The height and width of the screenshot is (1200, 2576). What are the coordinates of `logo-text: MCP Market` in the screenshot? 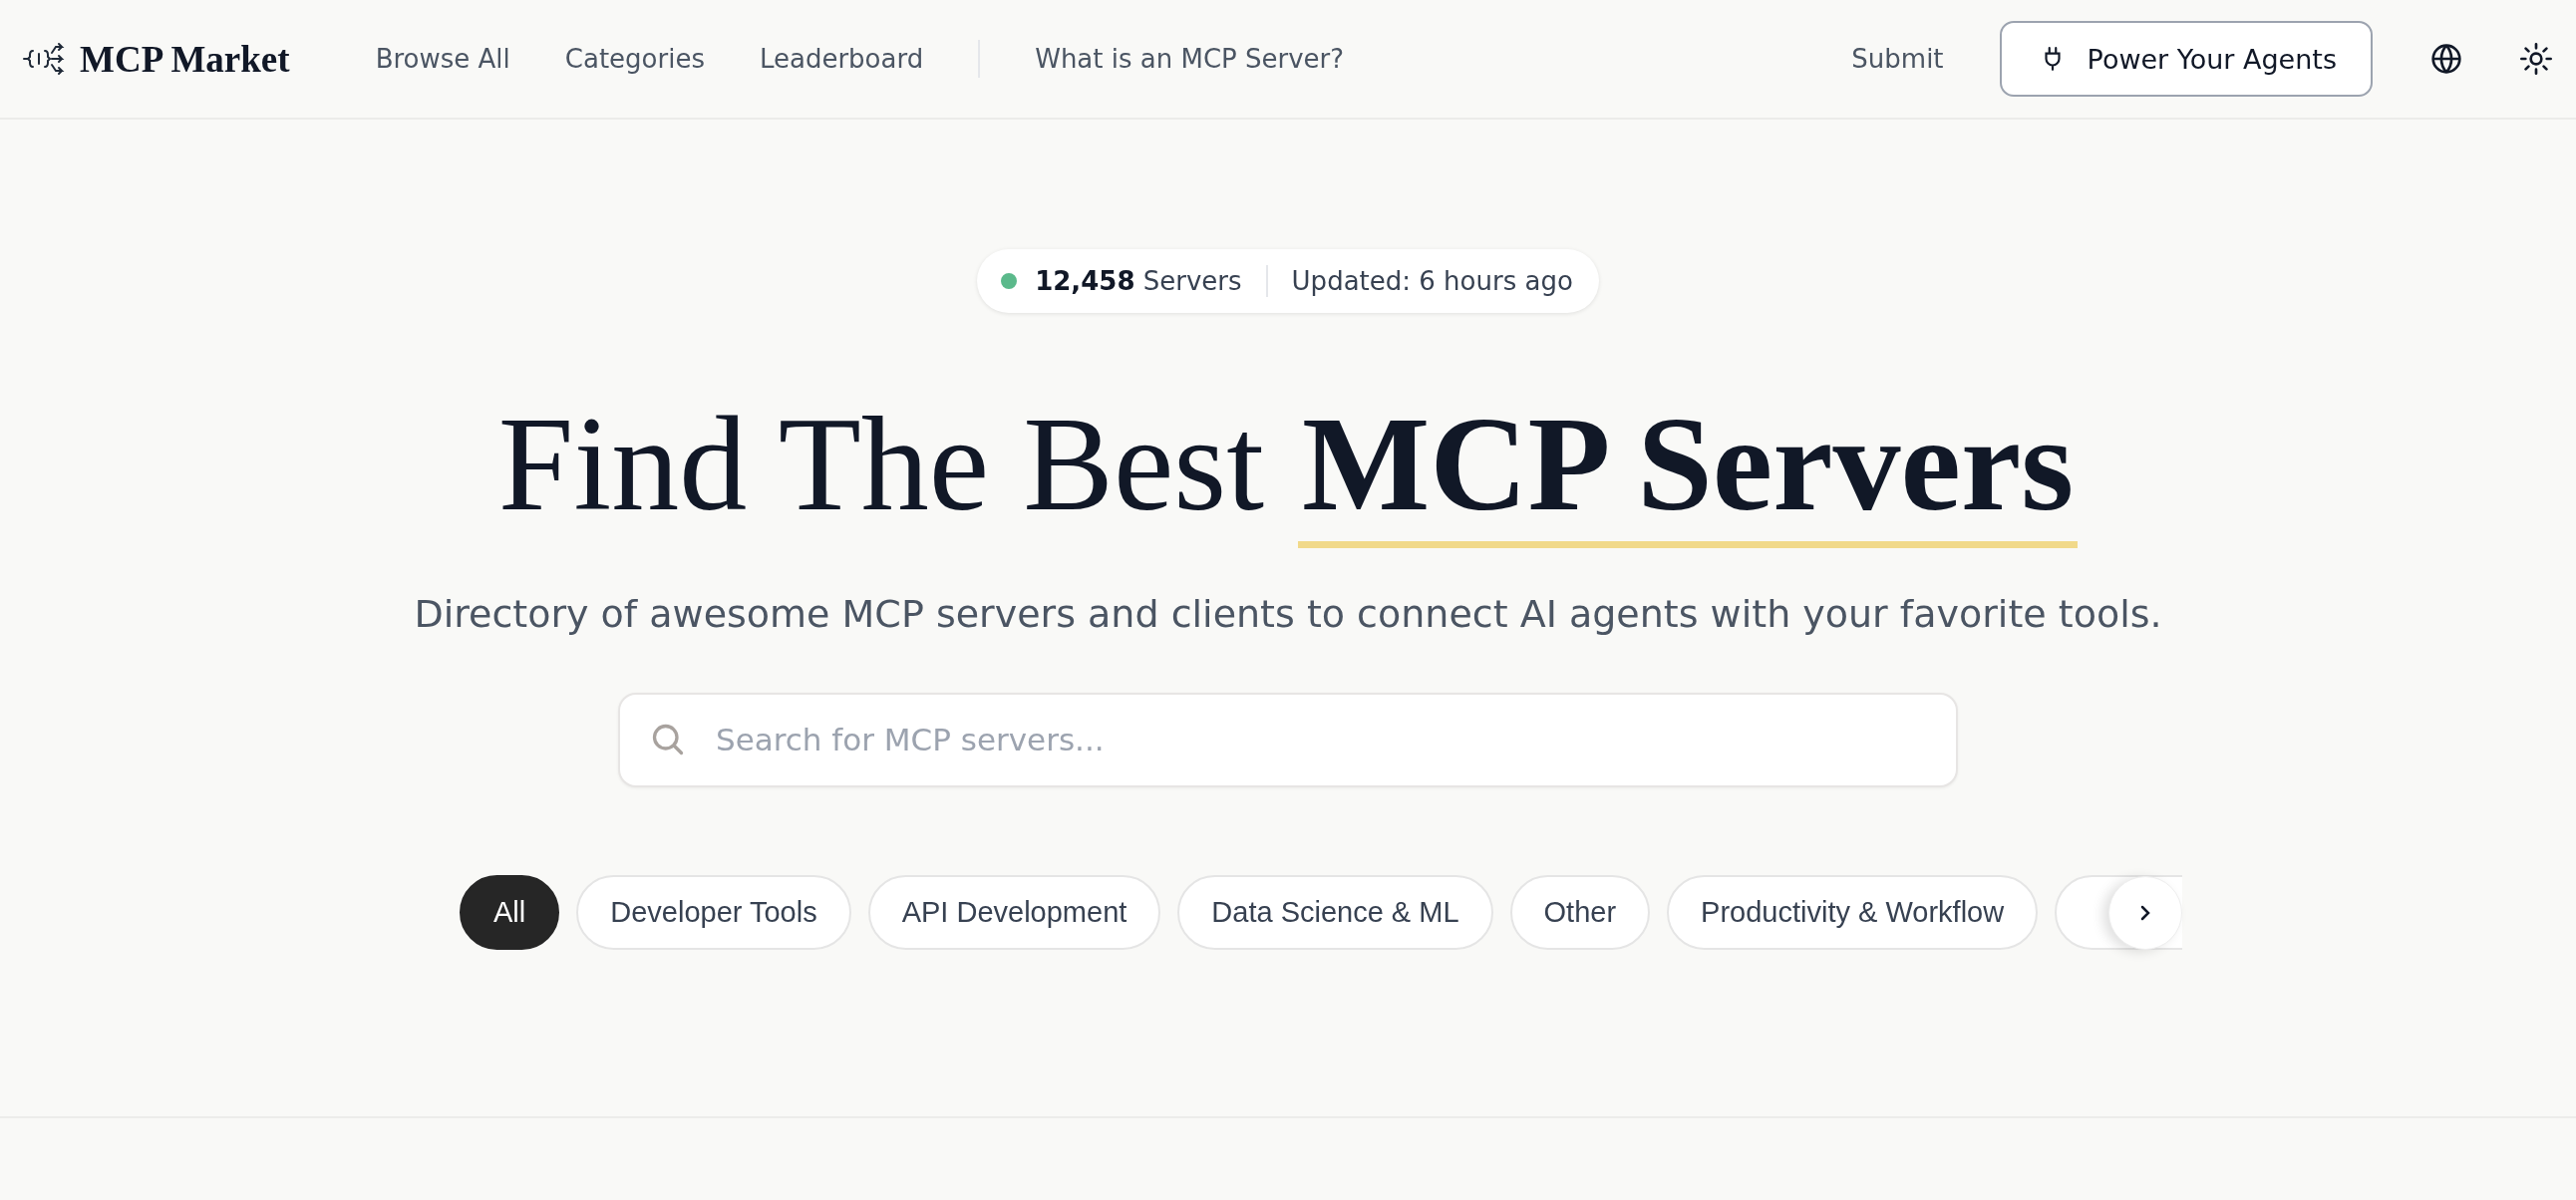 It's located at (185, 59).